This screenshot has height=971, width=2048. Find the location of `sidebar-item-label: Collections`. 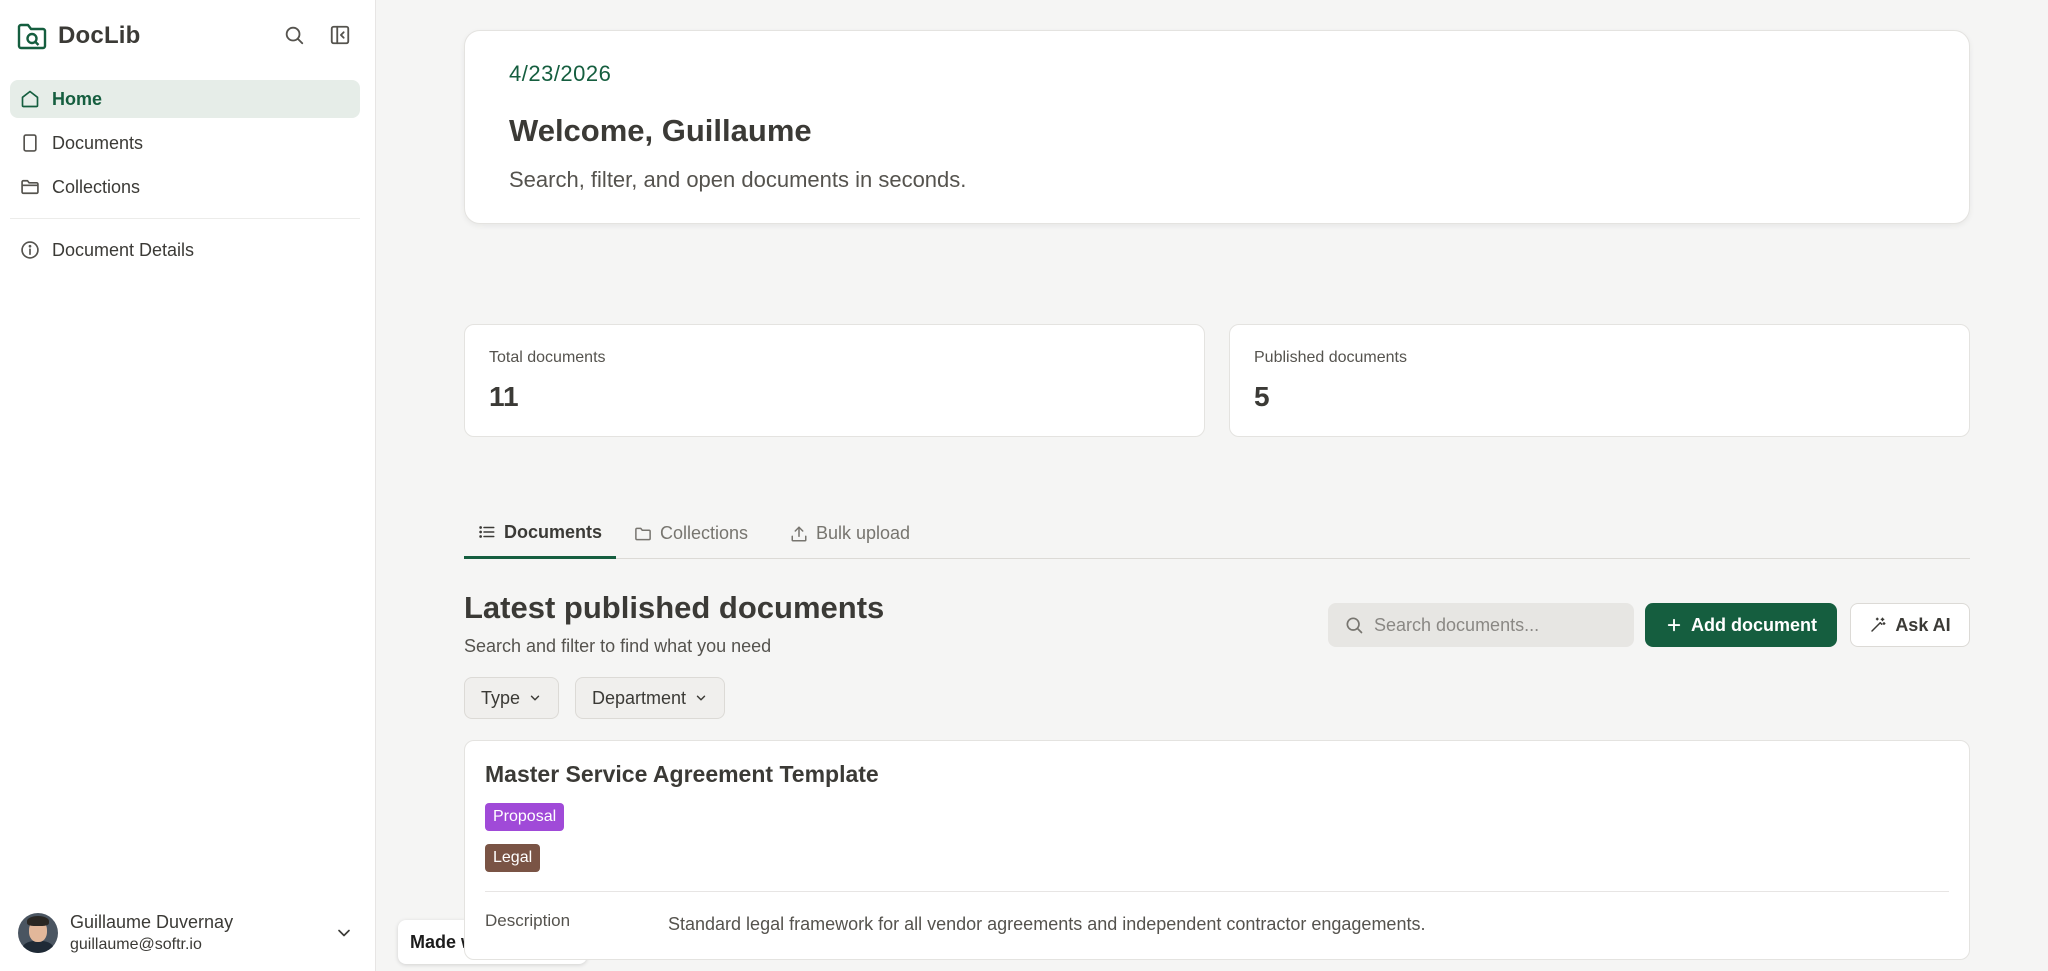

sidebar-item-label: Collections is located at coordinates (96, 186).